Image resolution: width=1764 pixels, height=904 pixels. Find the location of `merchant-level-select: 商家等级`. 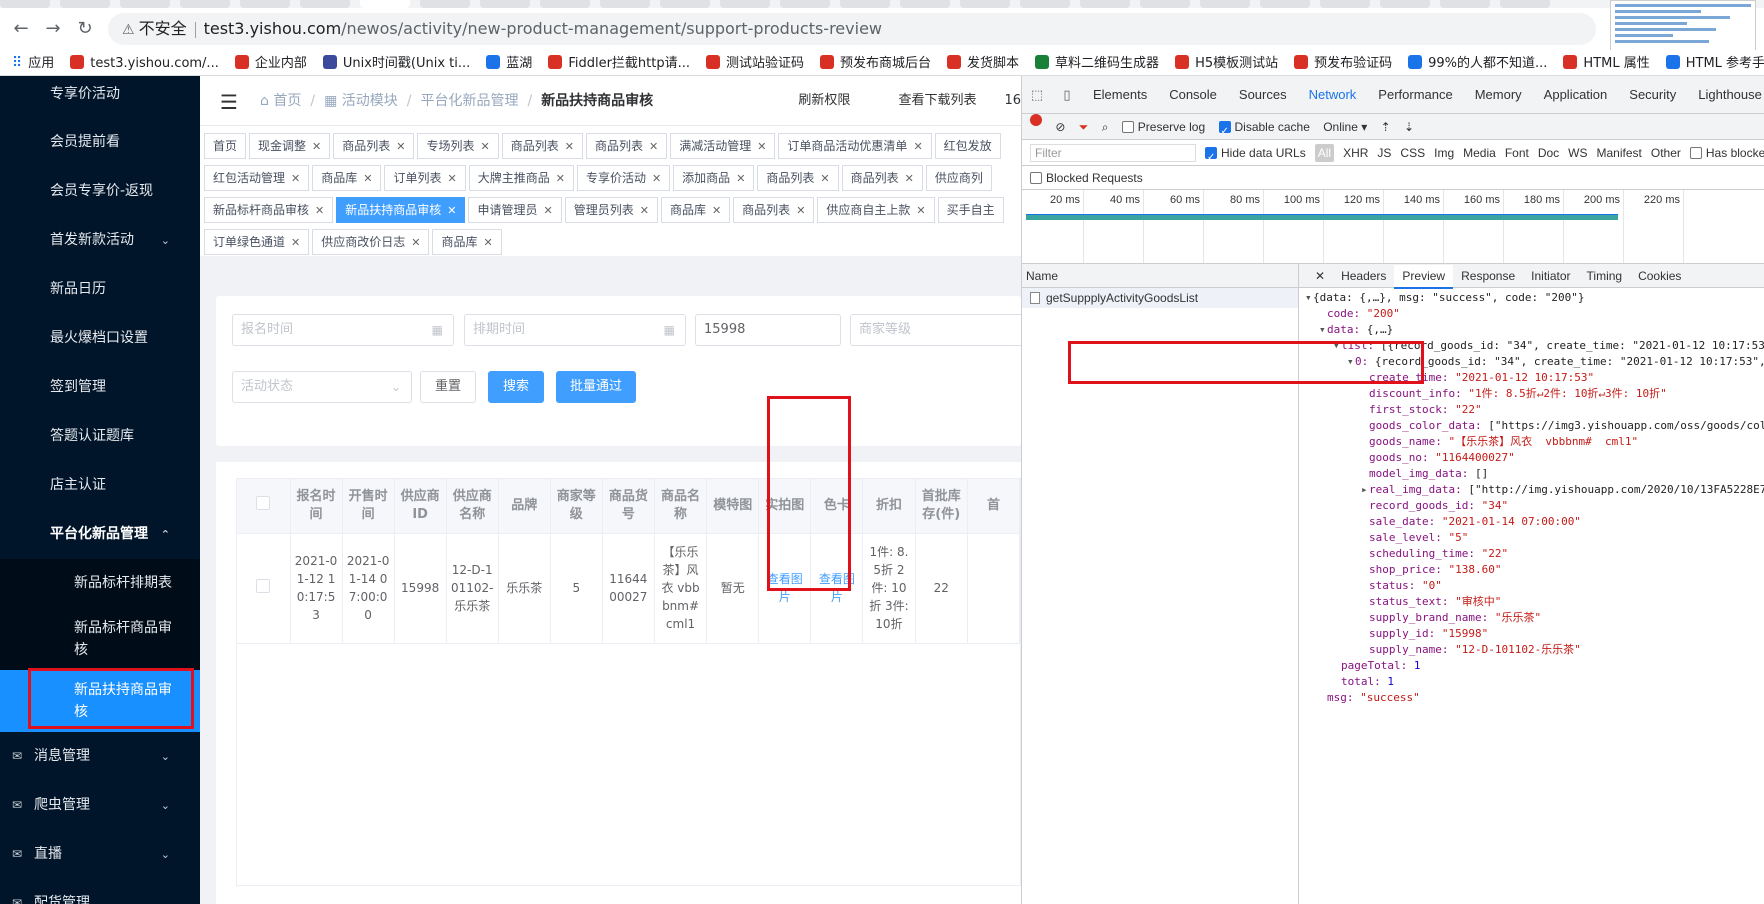

merchant-level-select: 商家等级 is located at coordinates (935, 330).